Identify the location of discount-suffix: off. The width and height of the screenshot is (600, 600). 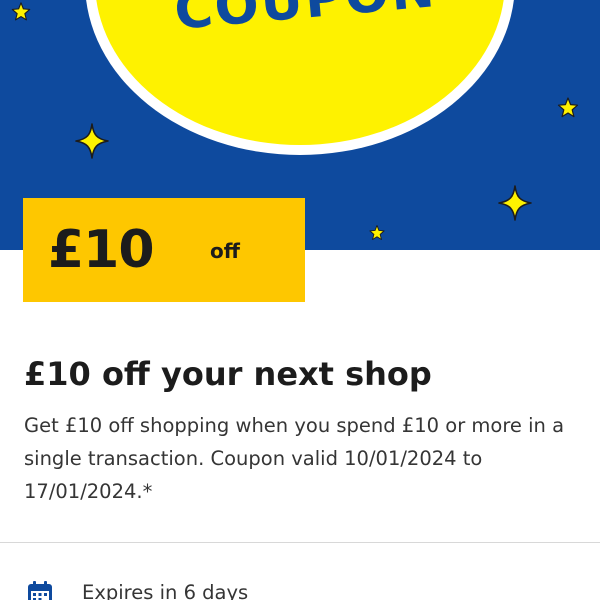
(225, 251).